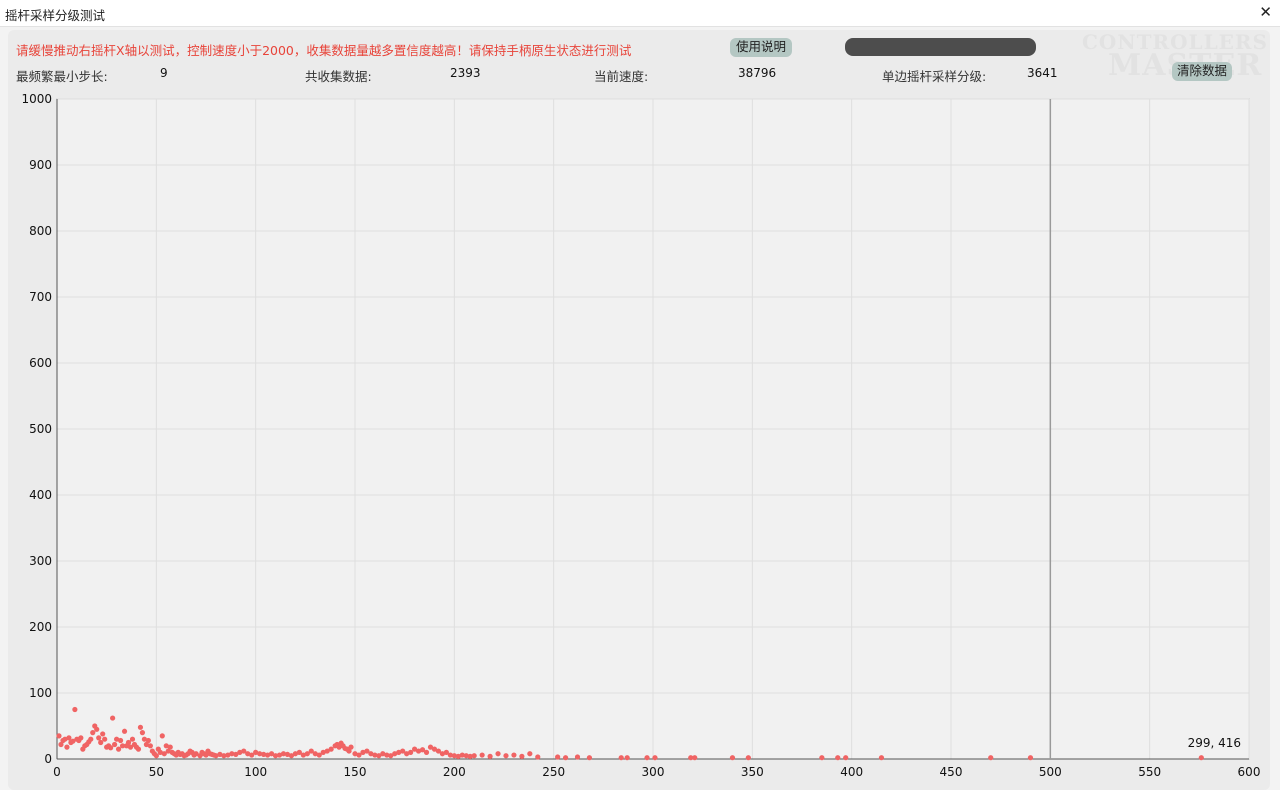 This screenshot has width=1280, height=790. I want to click on x-tick-label: 450, so click(951, 772).